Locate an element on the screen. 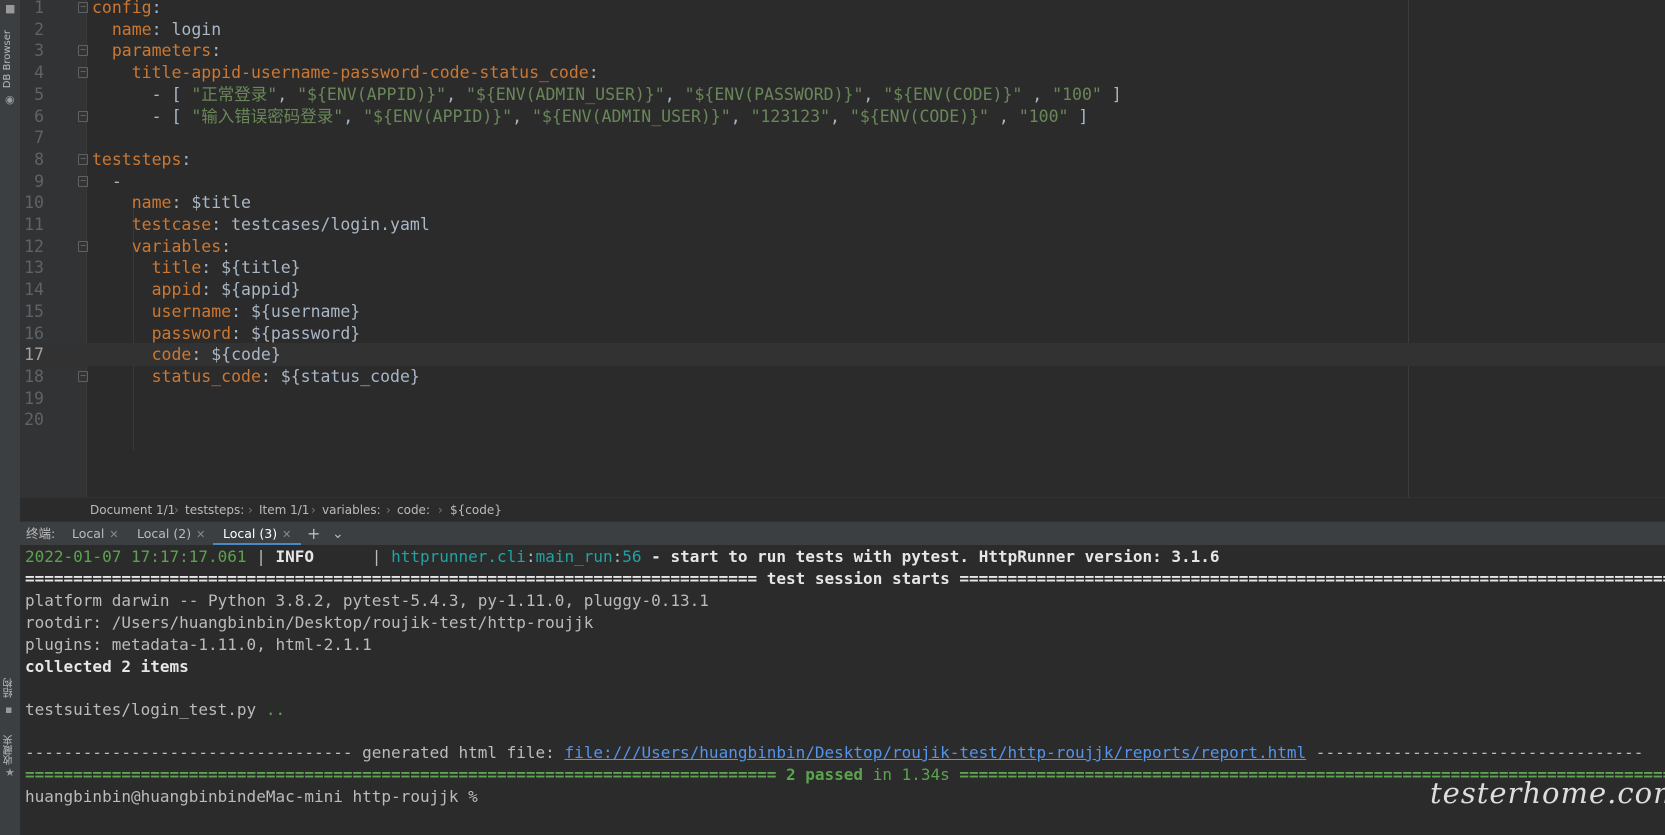 Image resolution: width=1665 pixels, height=835 pixels. add-tab-button: + is located at coordinates (313, 534).